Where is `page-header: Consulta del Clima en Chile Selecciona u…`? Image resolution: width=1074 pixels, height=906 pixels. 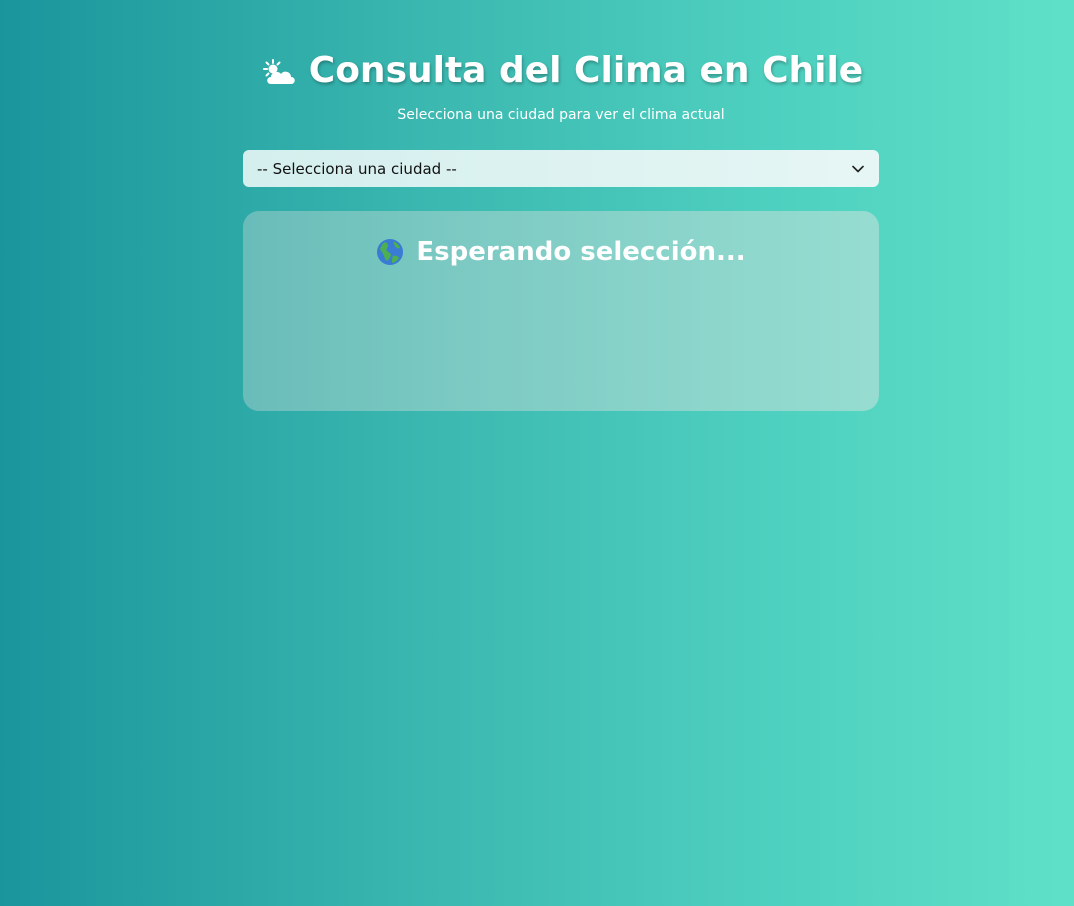
page-header: Consulta del Clima en Chile Selecciona u… is located at coordinates (561, 62).